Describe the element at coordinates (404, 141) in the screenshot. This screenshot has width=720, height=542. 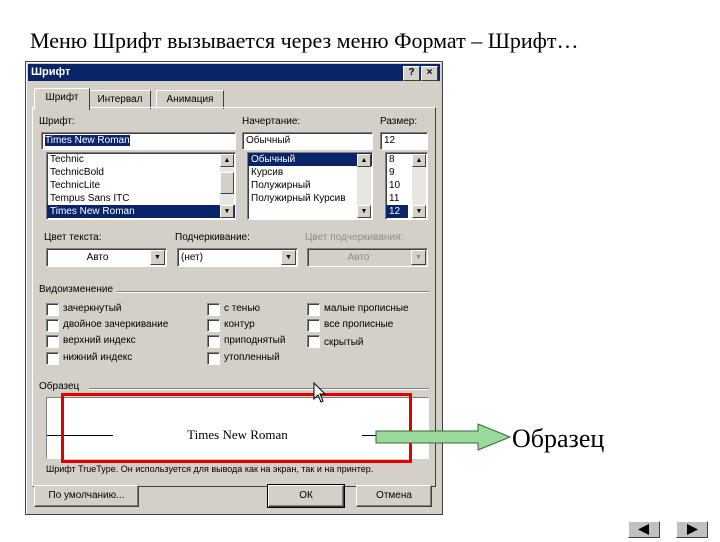
I see `size-input: 12` at that location.